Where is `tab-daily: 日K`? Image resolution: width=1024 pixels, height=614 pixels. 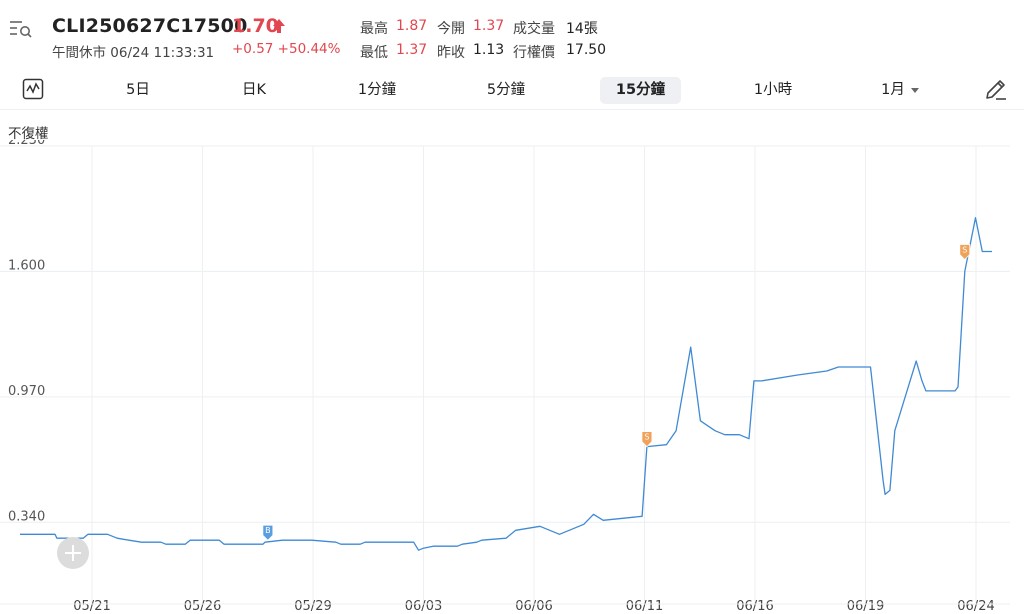 tab-daily: 日K is located at coordinates (254, 90).